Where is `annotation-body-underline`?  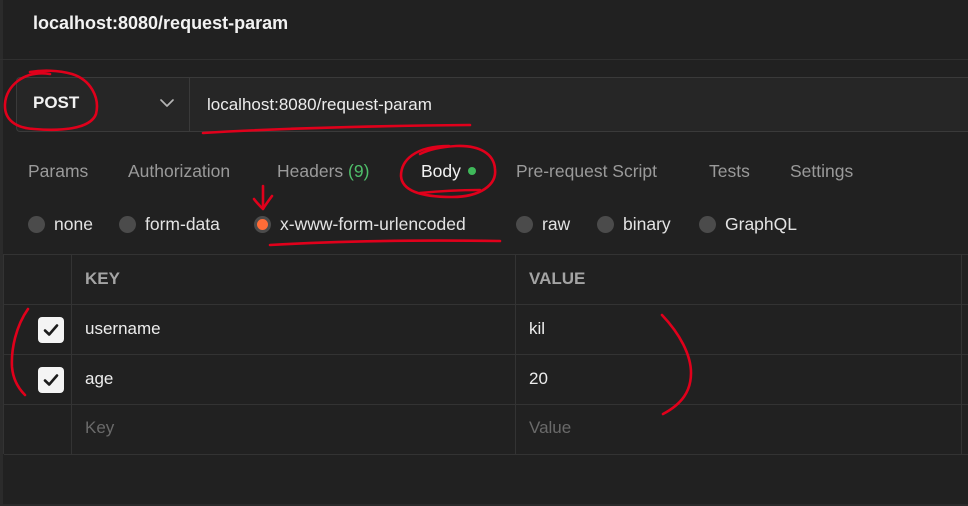 annotation-body-underline is located at coordinates (450, 191).